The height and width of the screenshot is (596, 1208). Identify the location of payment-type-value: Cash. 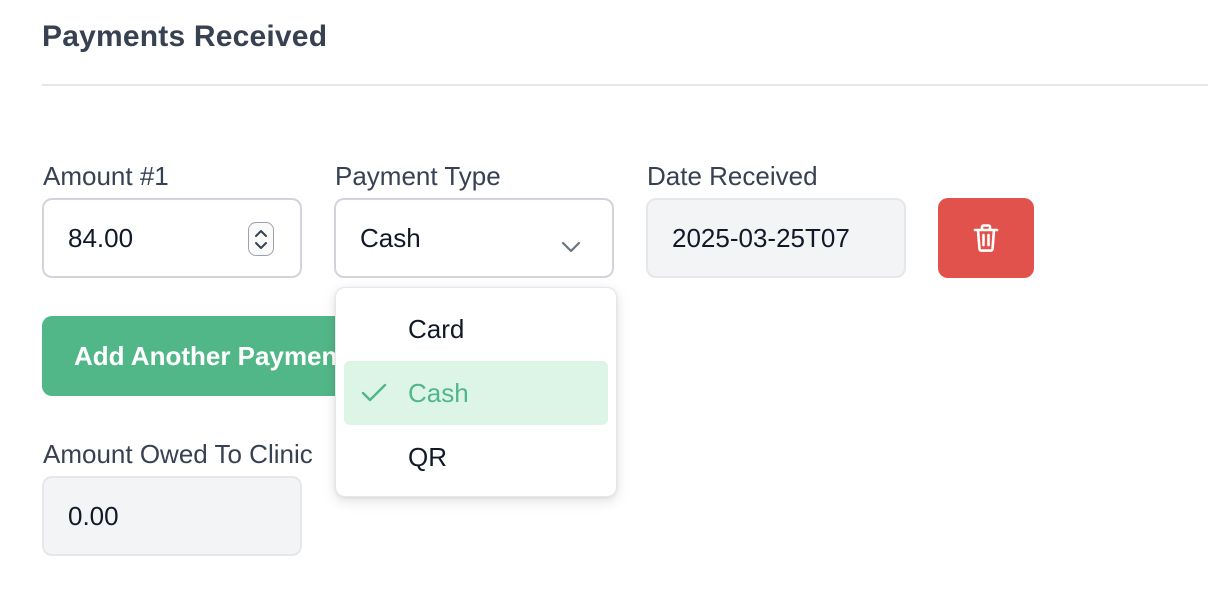
(390, 237).